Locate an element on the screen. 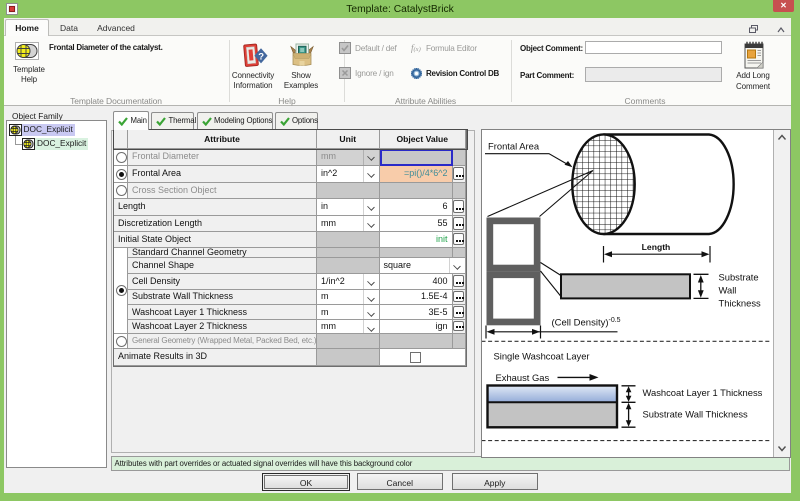 The width and height of the screenshot is (800, 501). svg-text: Substrate Wall Thickness is located at coordinates (696, 414).